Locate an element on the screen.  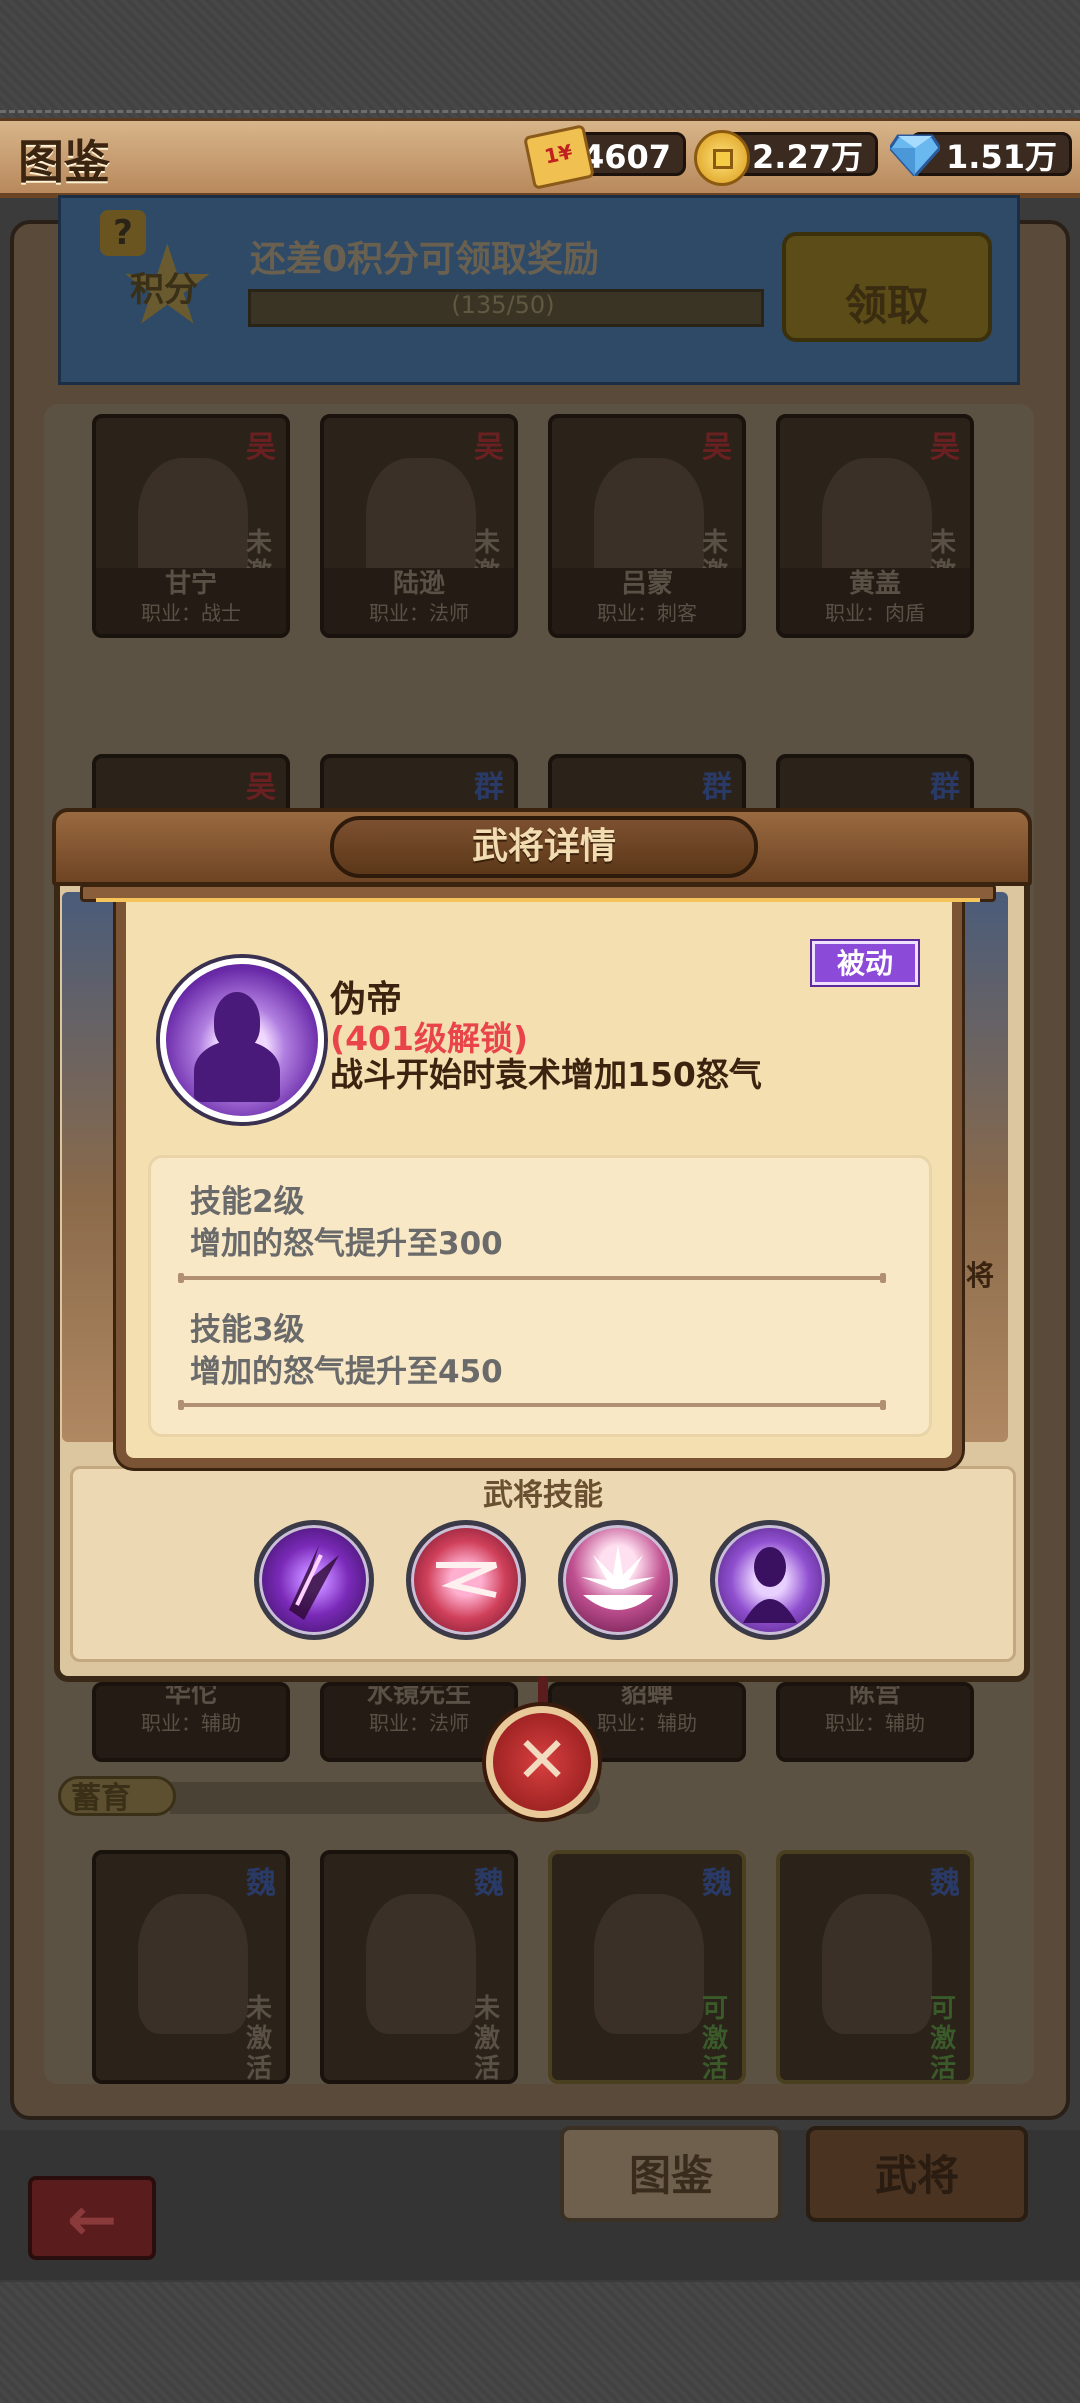
claim-reward-button: 领取 is located at coordinates (887, 287).